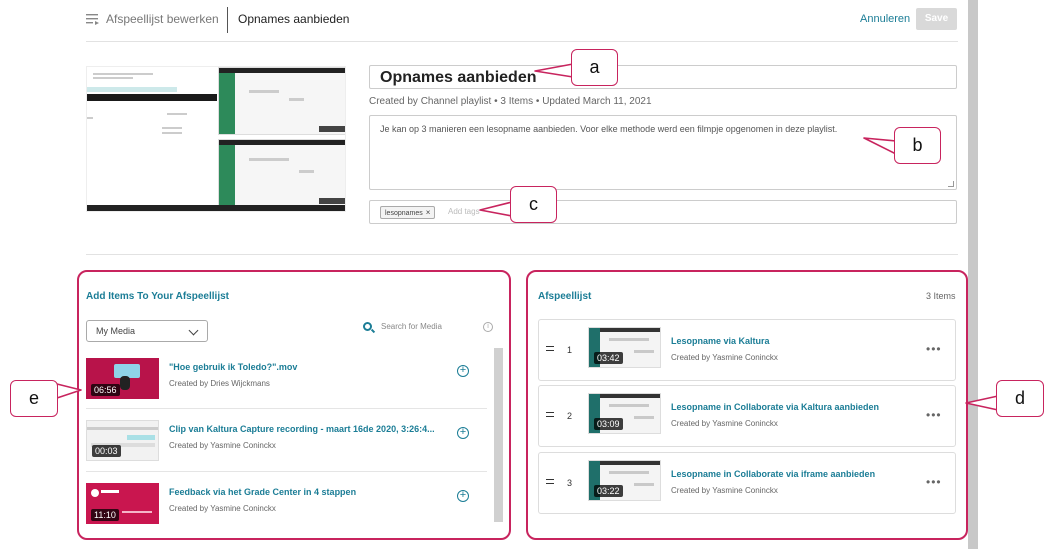  What do you see at coordinates (227, 20) in the screenshot?
I see `topbar-divider` at bounding box center [227, 20].